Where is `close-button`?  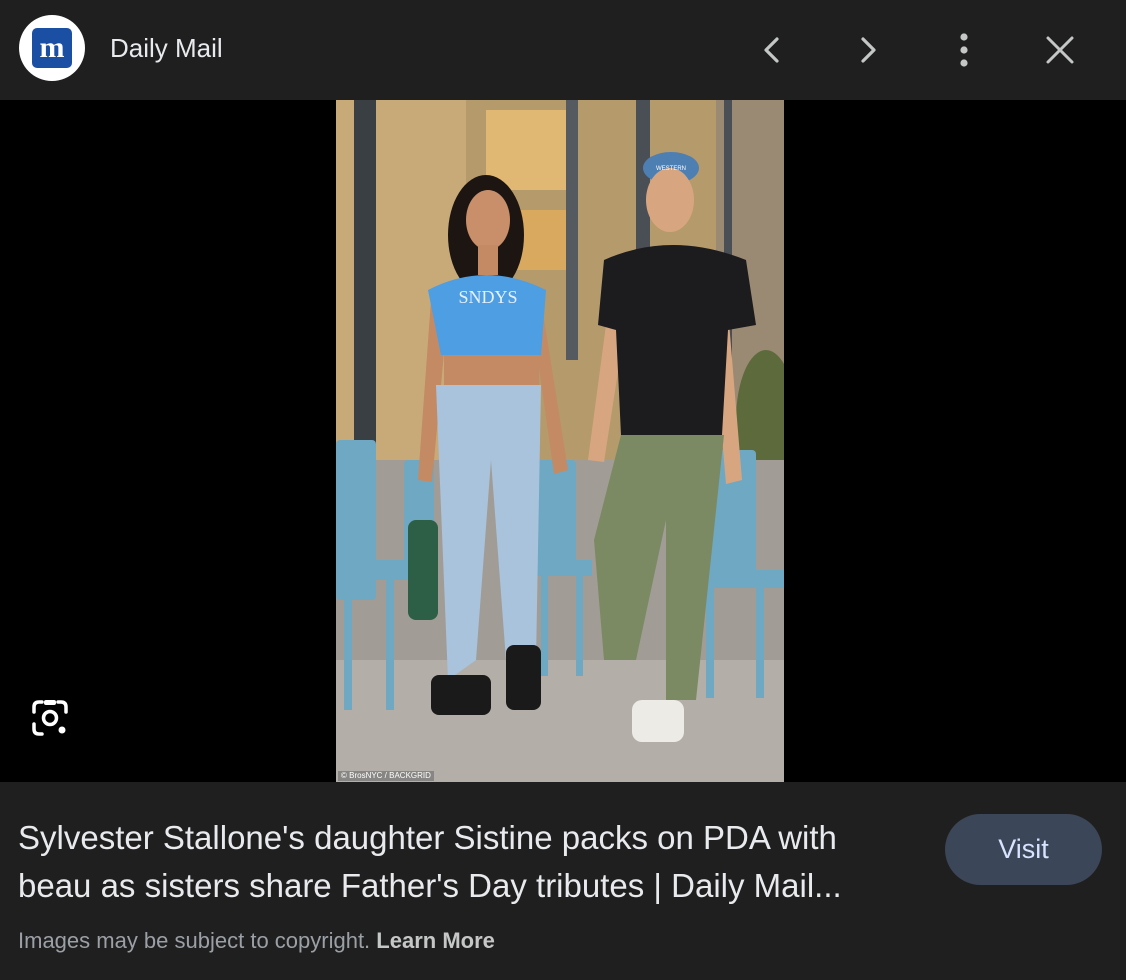 close-button is located at coordinates (1060, 50).